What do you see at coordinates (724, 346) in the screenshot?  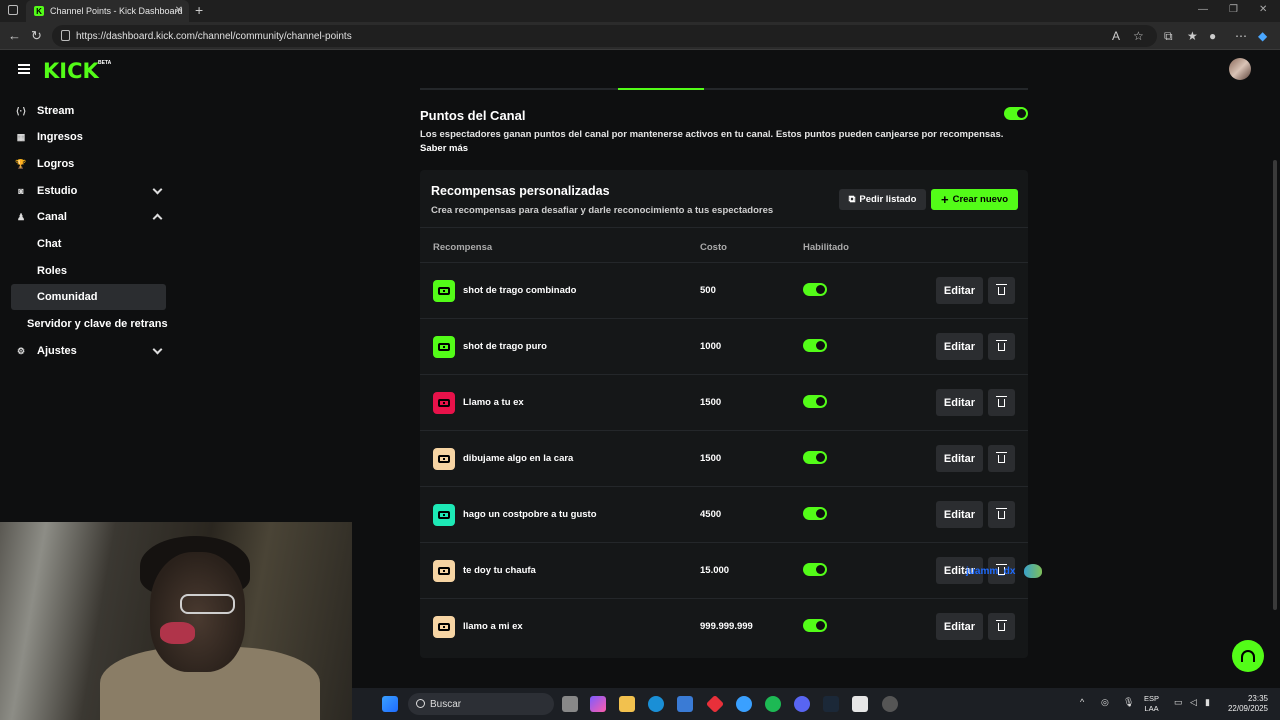 I see `table-row: shot de trago puro 1000 Editar` at bounding box center [724, 346].